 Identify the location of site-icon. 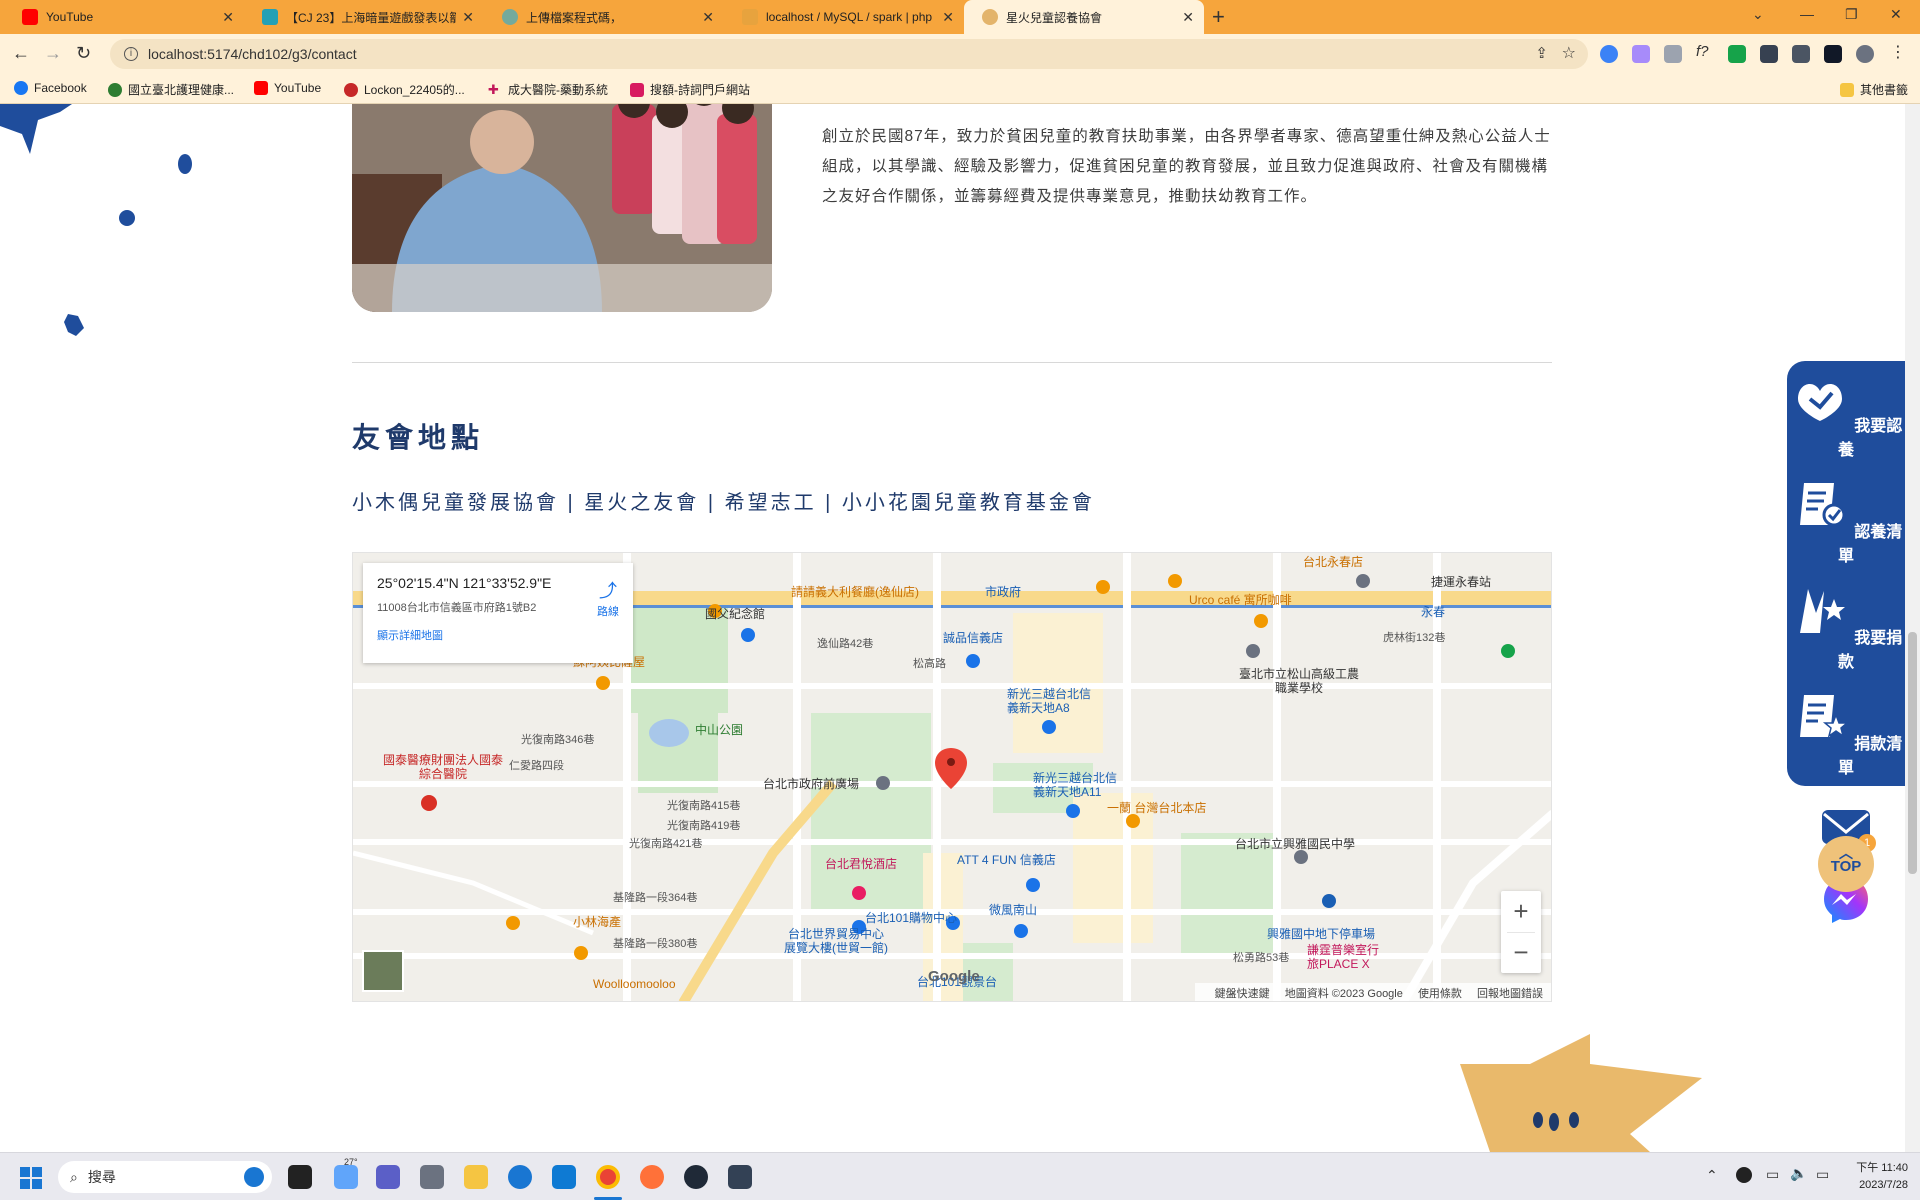
(270, 17).